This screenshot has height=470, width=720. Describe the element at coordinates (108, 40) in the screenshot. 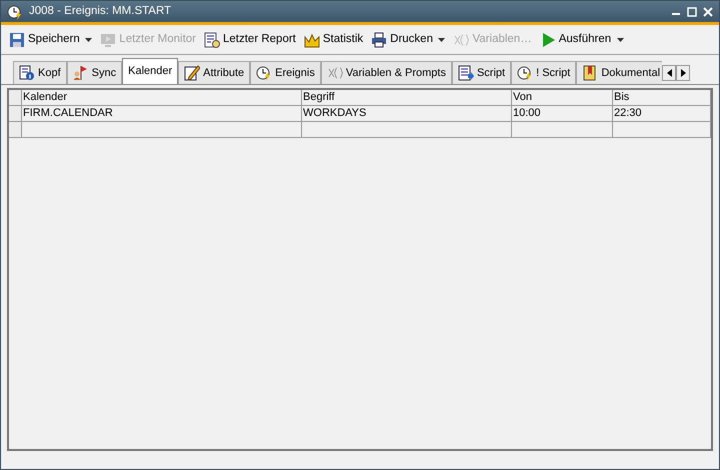

I see `monitor-icon` at that location.